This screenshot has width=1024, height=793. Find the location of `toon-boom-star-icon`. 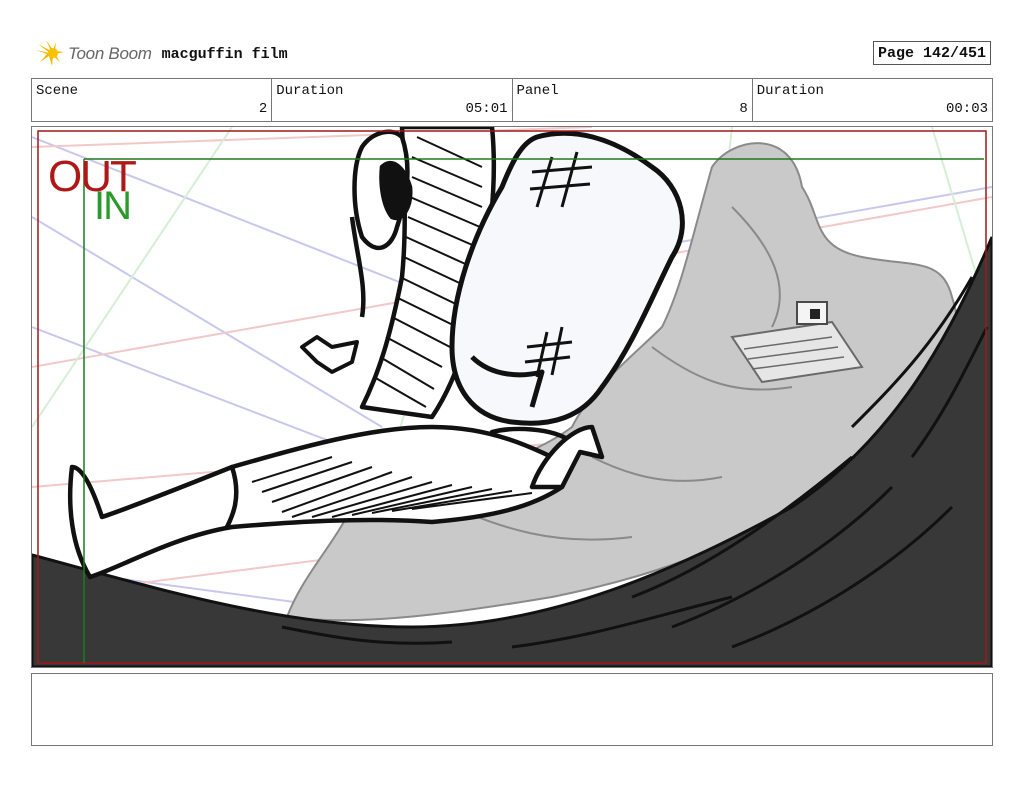

toon-boom-star-icon is located at coordinates (50, 53).